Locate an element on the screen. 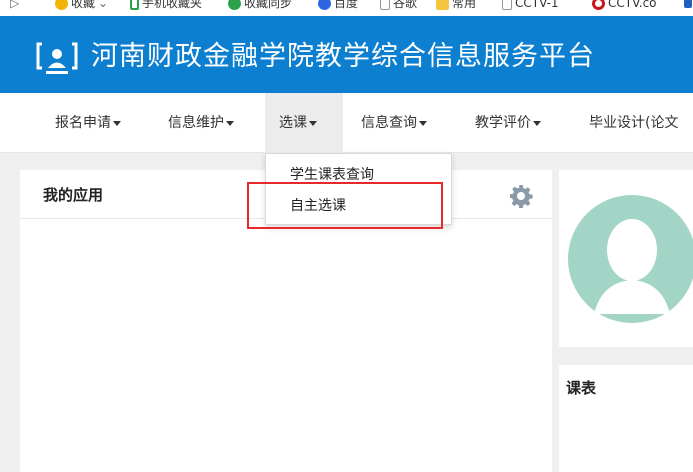  page-title: 河南财政金融学院教学综合信息服务平台 is located at coordinates (343, 56).